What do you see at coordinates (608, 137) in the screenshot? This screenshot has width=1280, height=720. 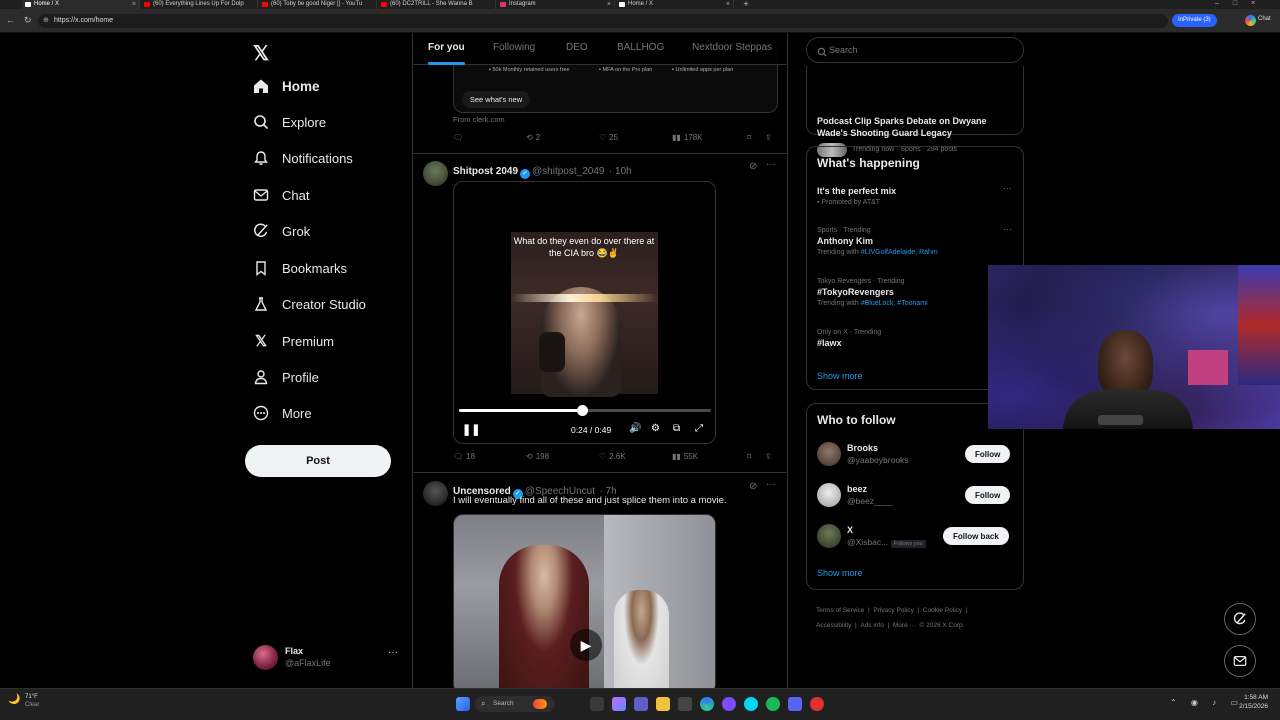 I see `like-action: ♡ 25` at bounding box center [608, 137].